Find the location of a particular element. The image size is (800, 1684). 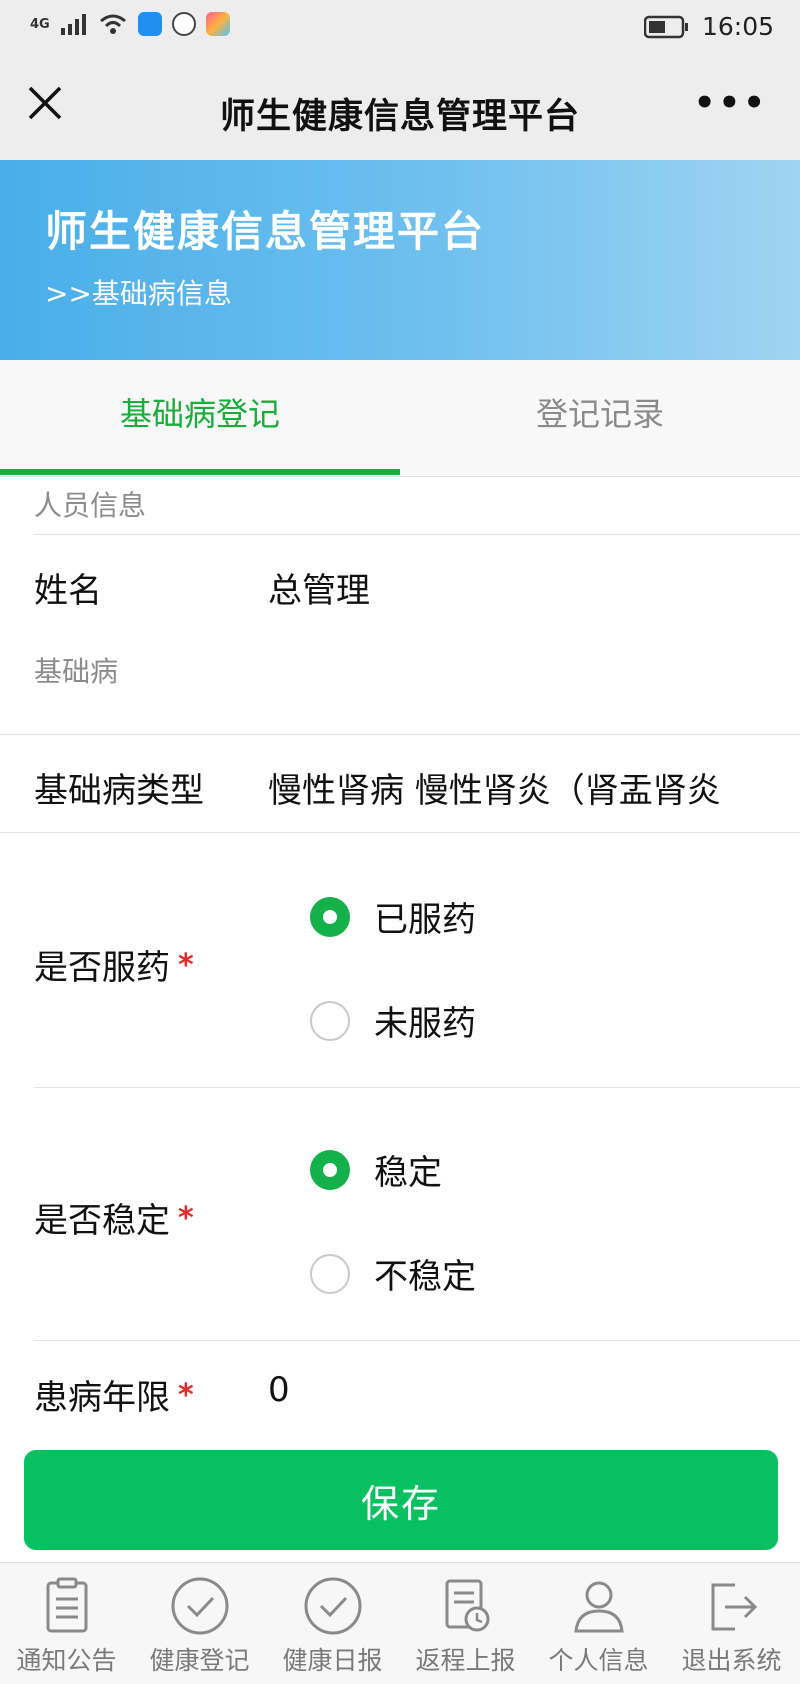

more-menu-icon: ••• is located at coordinates (731, 103).